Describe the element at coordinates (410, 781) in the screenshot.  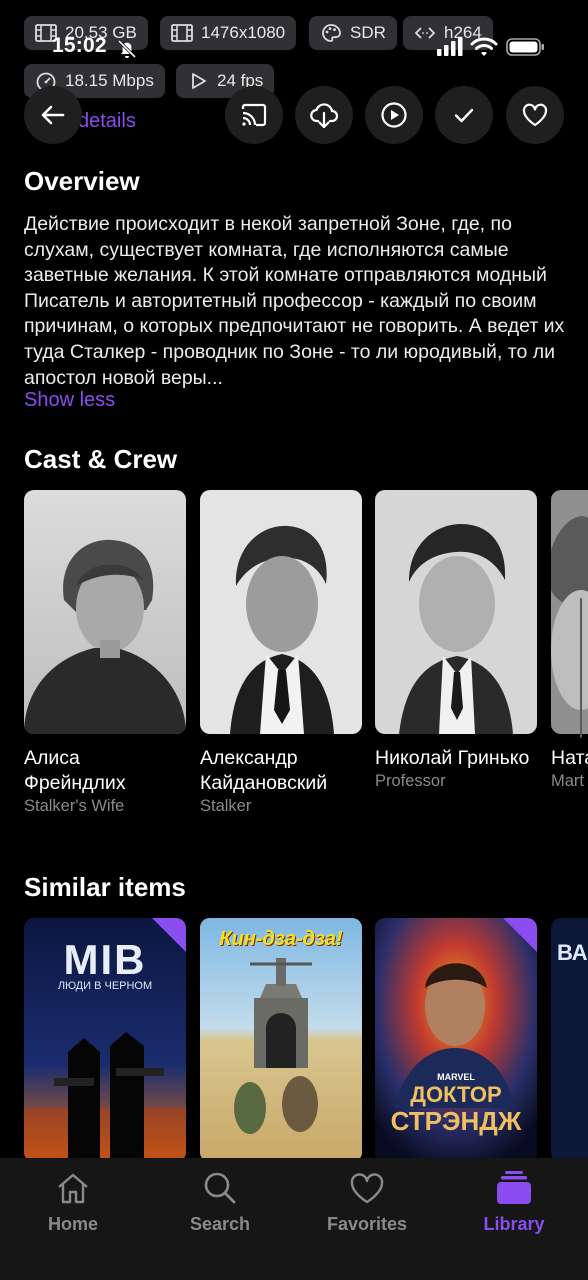
I see `cast-role: Professor` at that location.